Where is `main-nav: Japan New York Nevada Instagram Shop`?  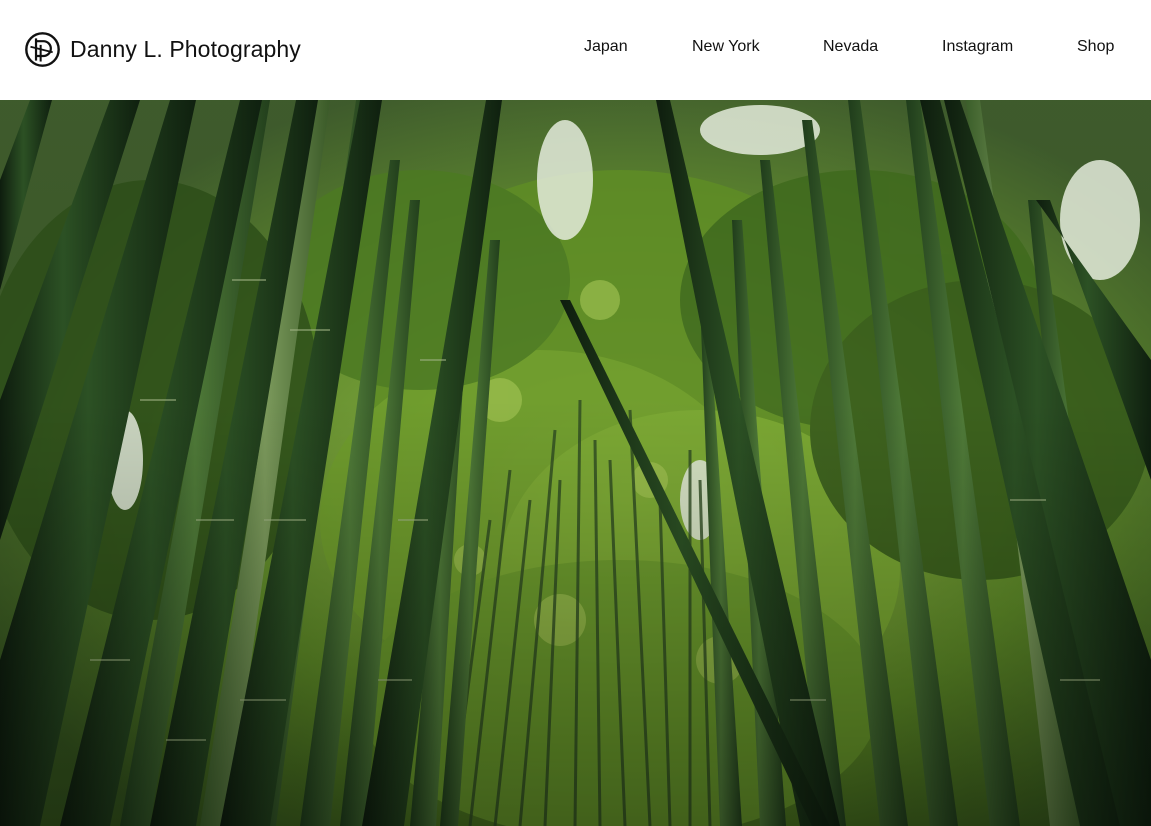 main-nav: Japan New York Nevada Instagram Shop is located at coordinates (575, 49).